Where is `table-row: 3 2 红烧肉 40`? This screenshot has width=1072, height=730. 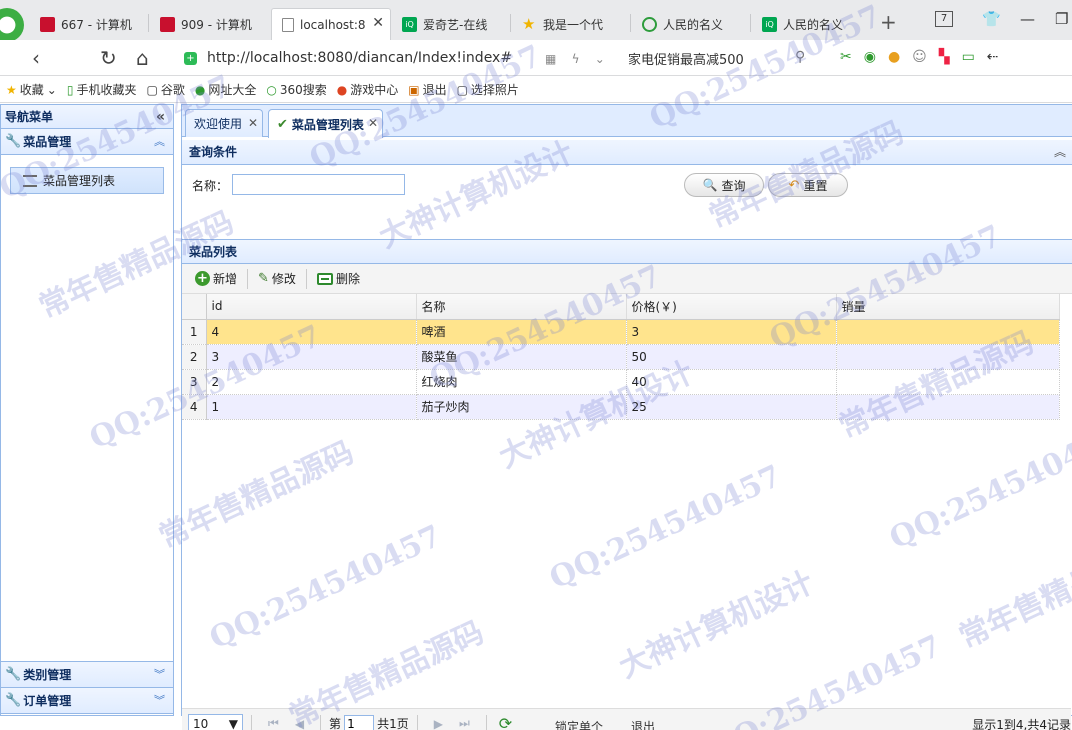
table-row: 3 2 红烧肉 40 is located at coordinates (621, 382).